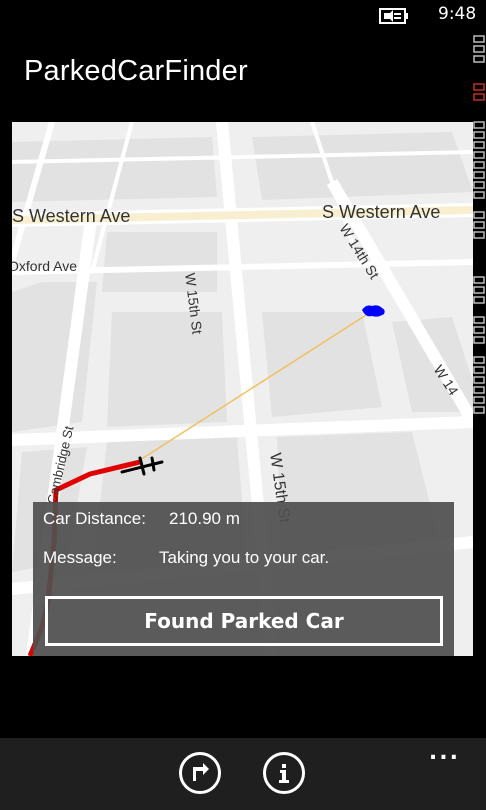  Describe the element at coordinates (71, 216) in the screenshot. I see `street-label-western-left: S Western Ave` at that location.